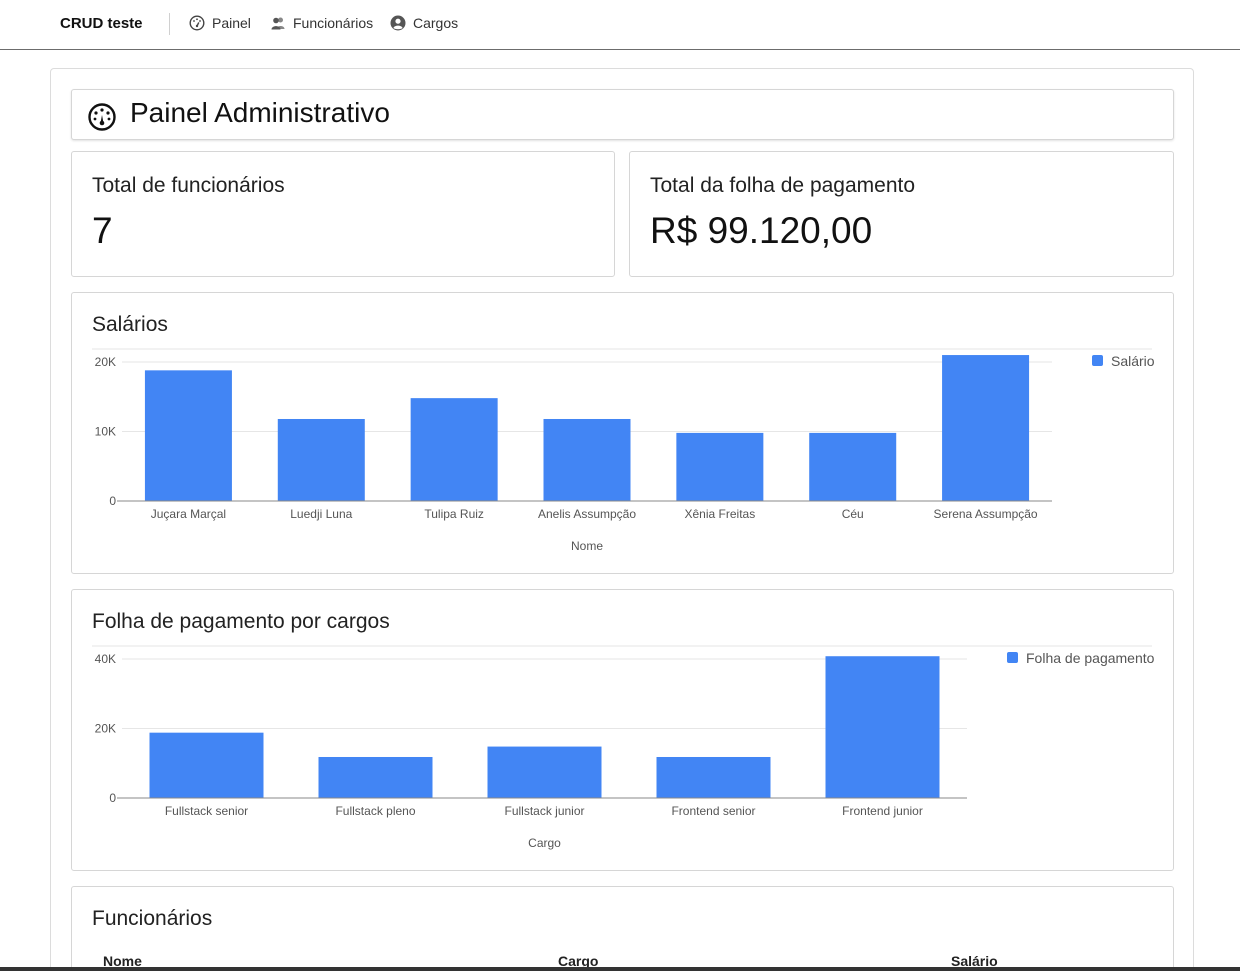 Image resolution: width=1240 pixels, height=971 pixels. Describe the element at coordinates (105, 659) in the screenshot. I see `y-tick-label: 40K` at that location.